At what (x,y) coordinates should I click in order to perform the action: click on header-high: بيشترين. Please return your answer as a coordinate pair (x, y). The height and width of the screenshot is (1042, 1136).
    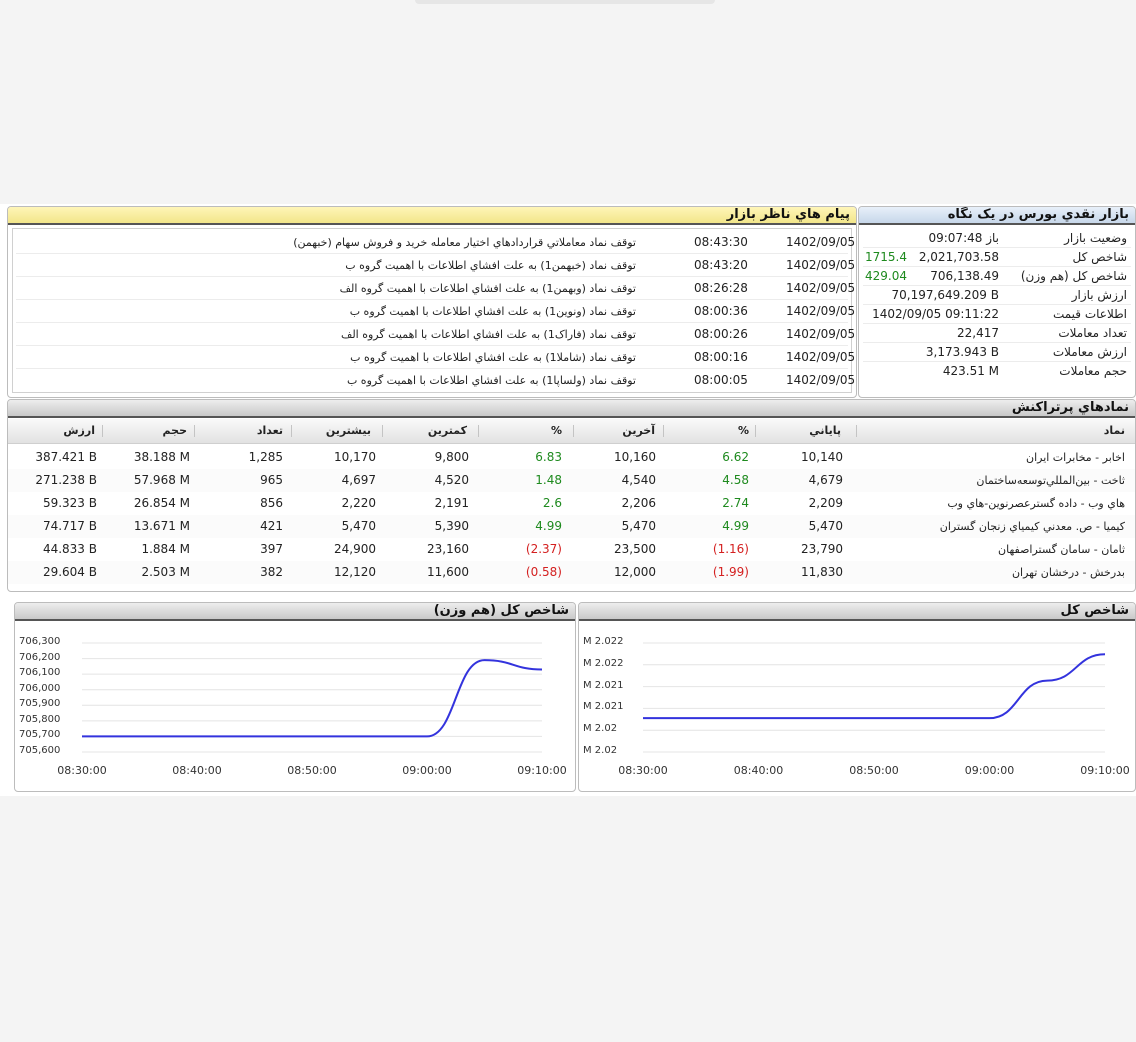
    Looking at the image, I should click on (348, 431).